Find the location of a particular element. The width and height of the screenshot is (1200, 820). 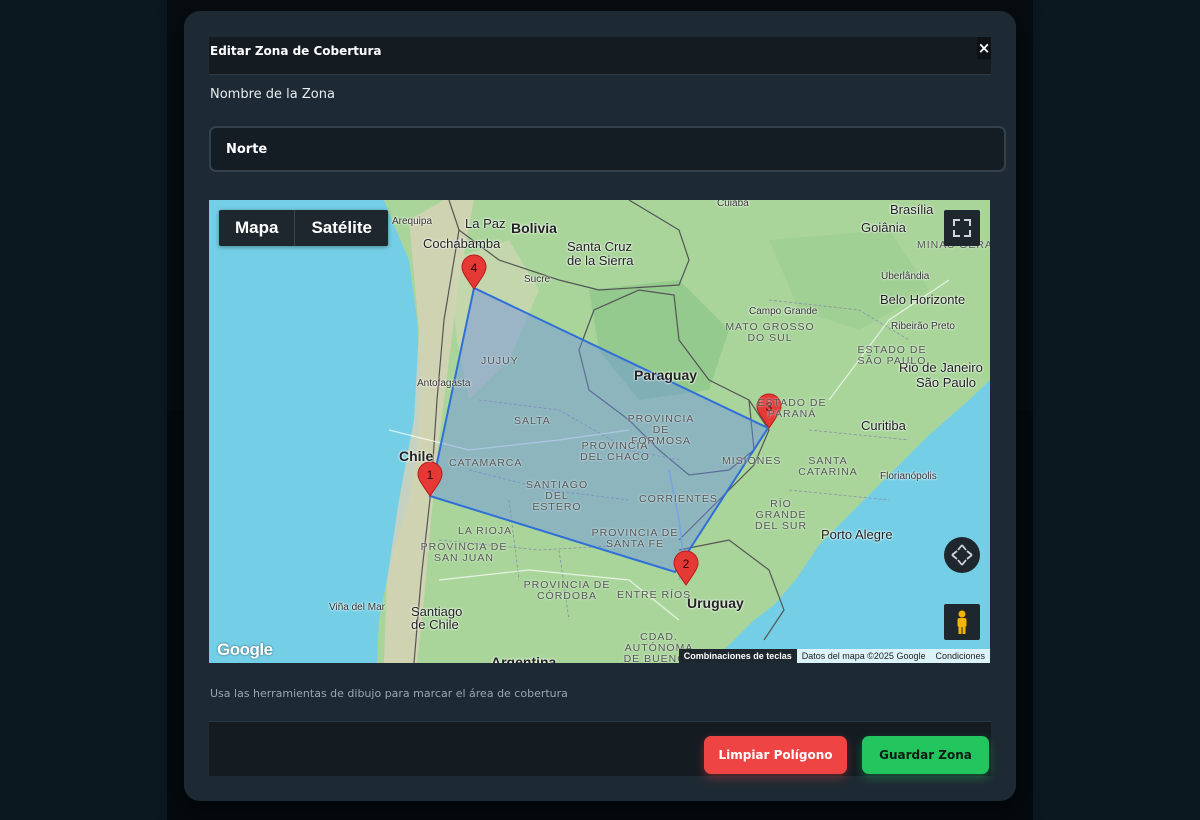

city-label-curitiba: Curitiba is located at coordinates (883, 425).